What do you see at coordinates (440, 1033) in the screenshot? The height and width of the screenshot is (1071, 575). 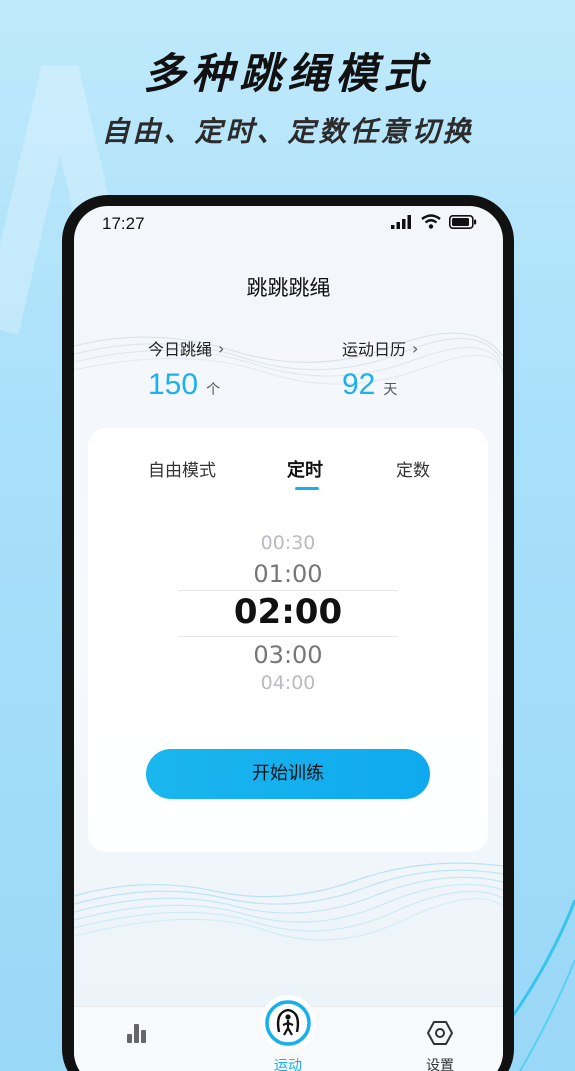 I see `settings-hexagon-icon` at bounding box center [440, 1033].